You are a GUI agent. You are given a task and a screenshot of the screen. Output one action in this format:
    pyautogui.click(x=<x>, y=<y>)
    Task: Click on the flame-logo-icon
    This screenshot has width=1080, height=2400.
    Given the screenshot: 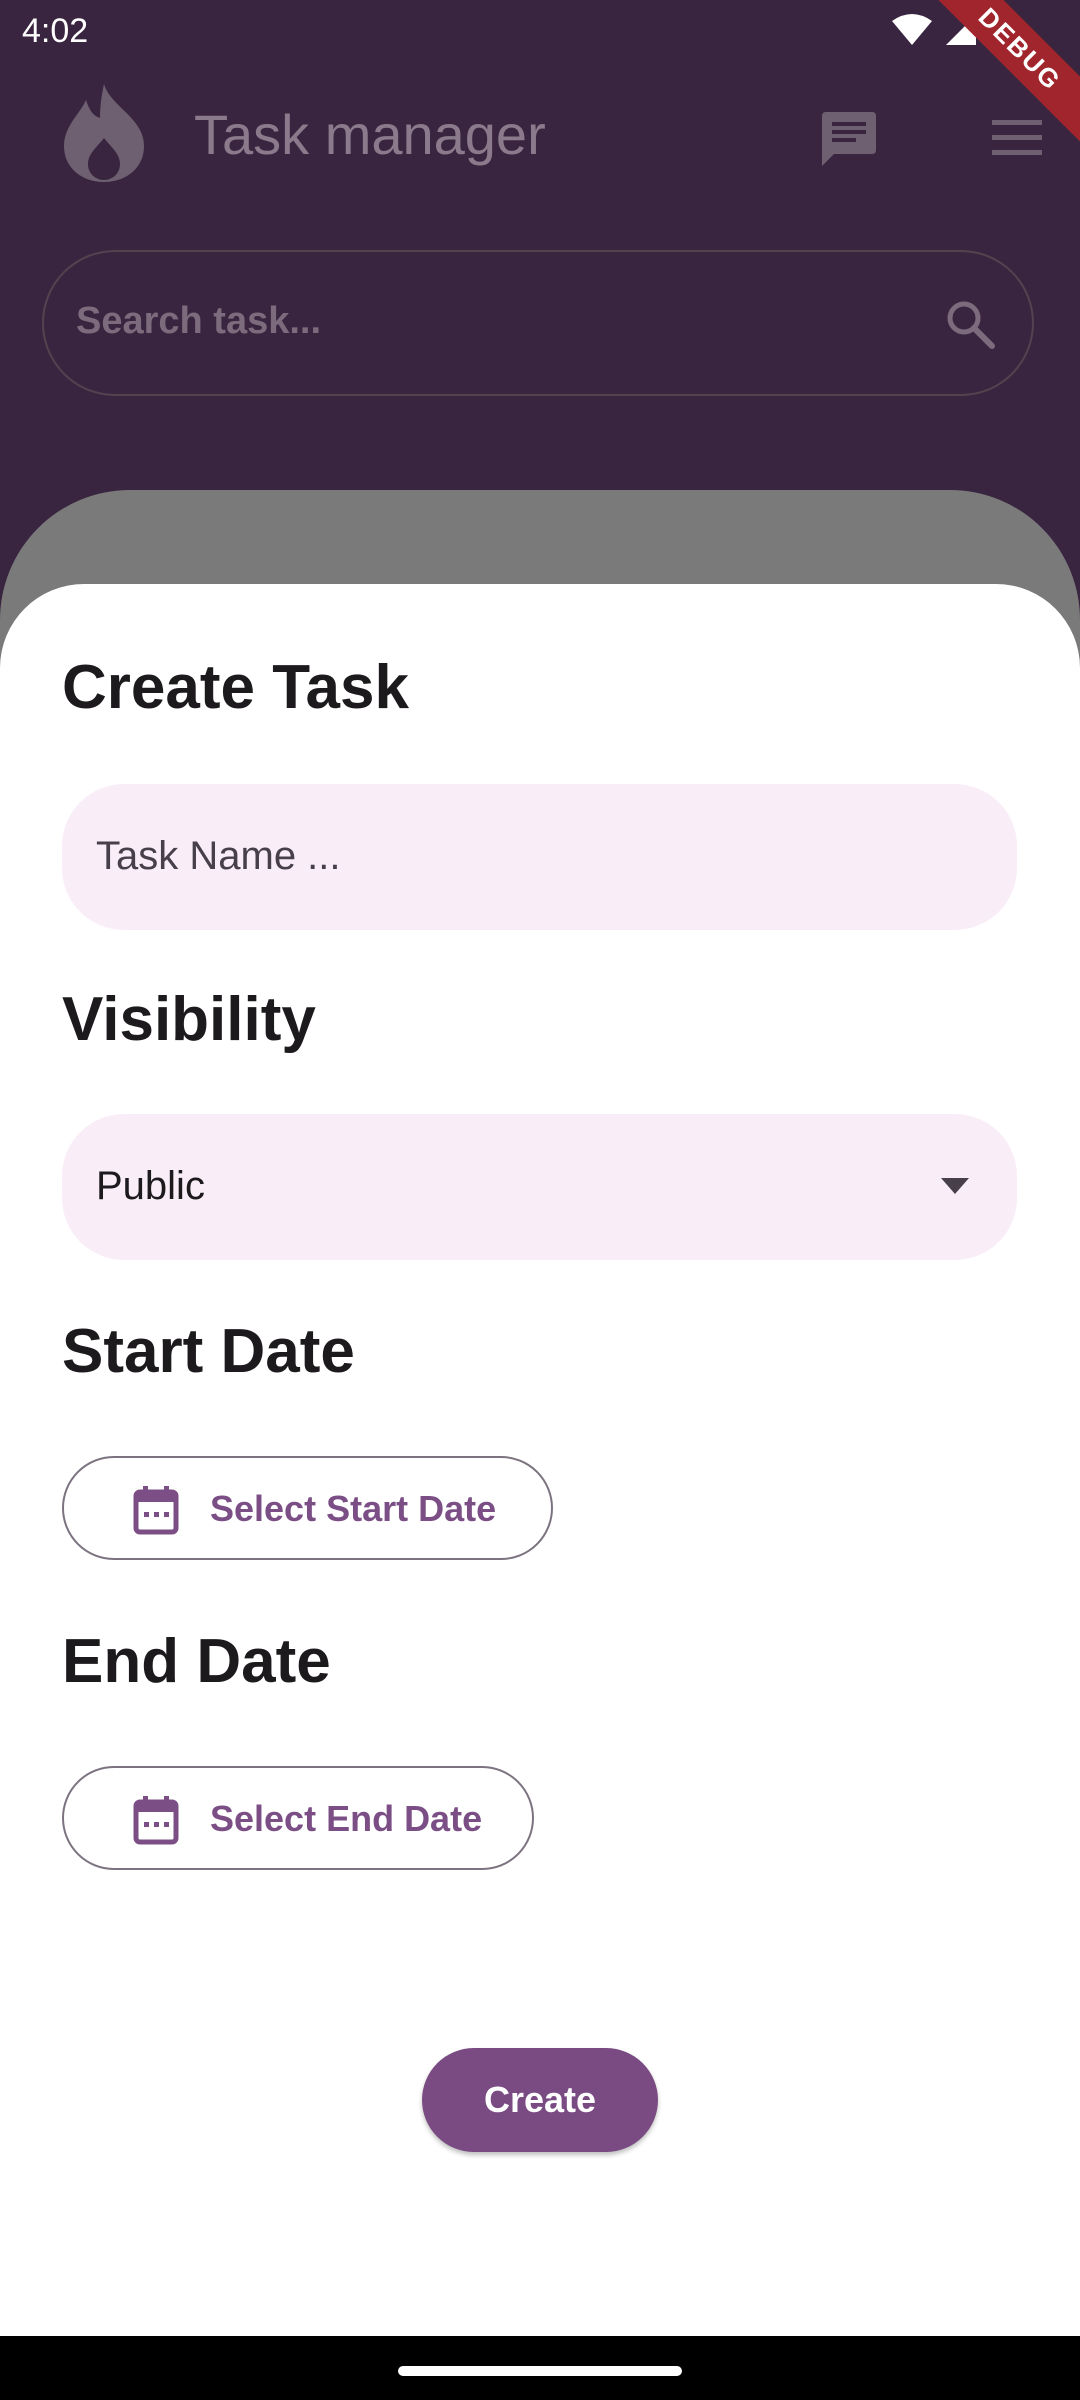 What is the action you would take?
    pyautogui.click(x=104, y=133)
    